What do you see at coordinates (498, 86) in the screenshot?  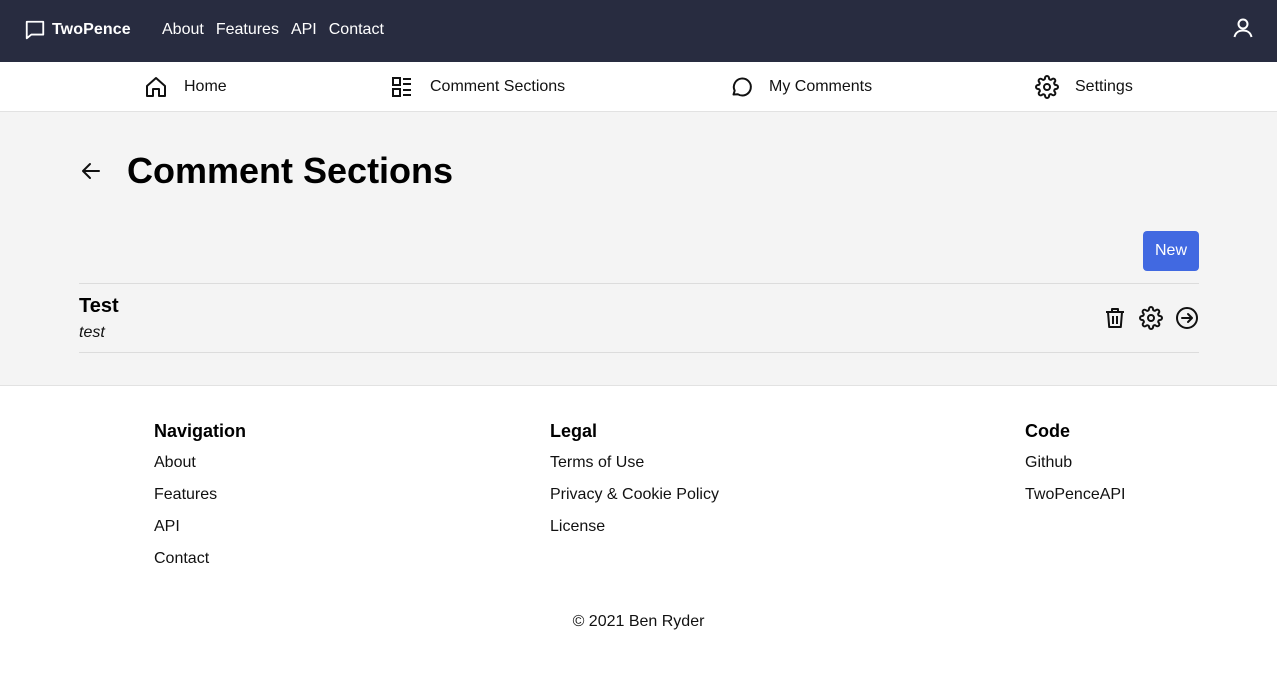 I see `subnav-label-comment-sections: Comment Sections` at bounding box center [498, 86].